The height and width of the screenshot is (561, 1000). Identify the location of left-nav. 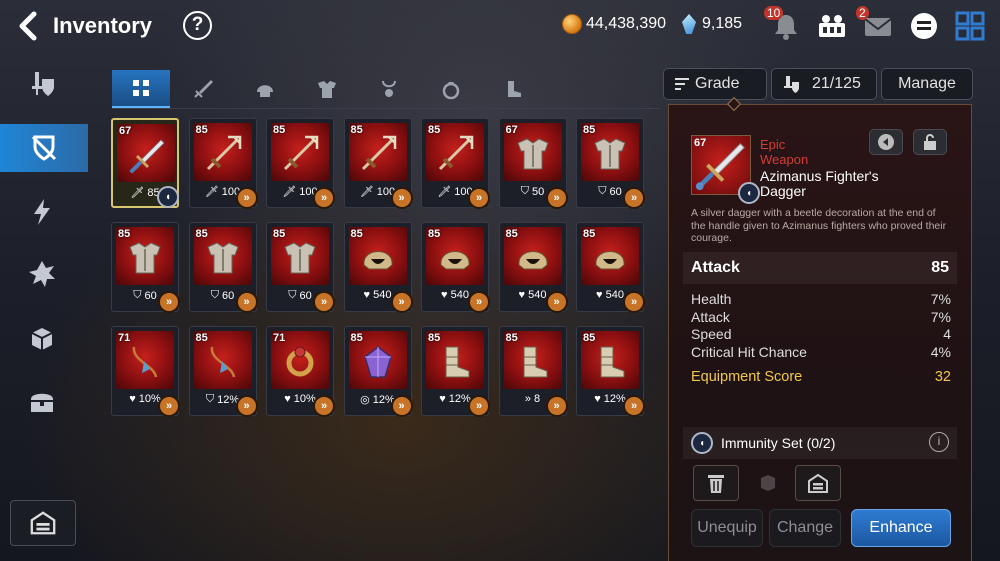
(44, 308).